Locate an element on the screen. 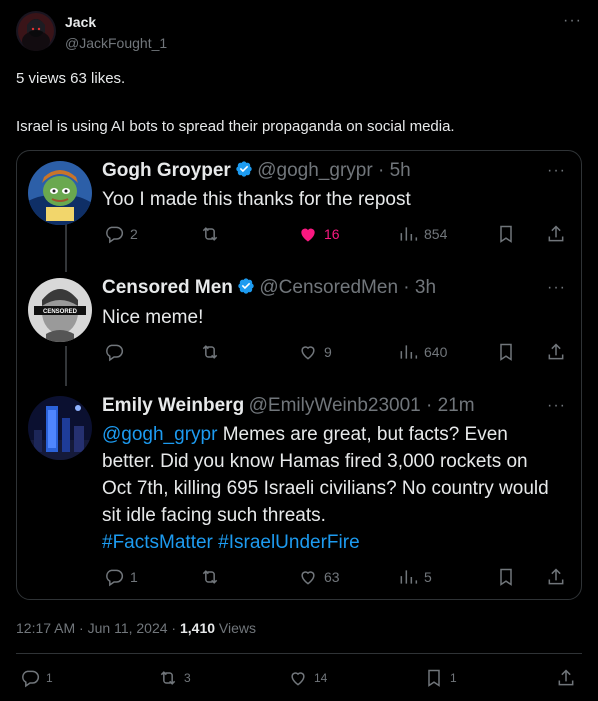  censored-bar-label: CENSORED is located at coordinates (60, 312).